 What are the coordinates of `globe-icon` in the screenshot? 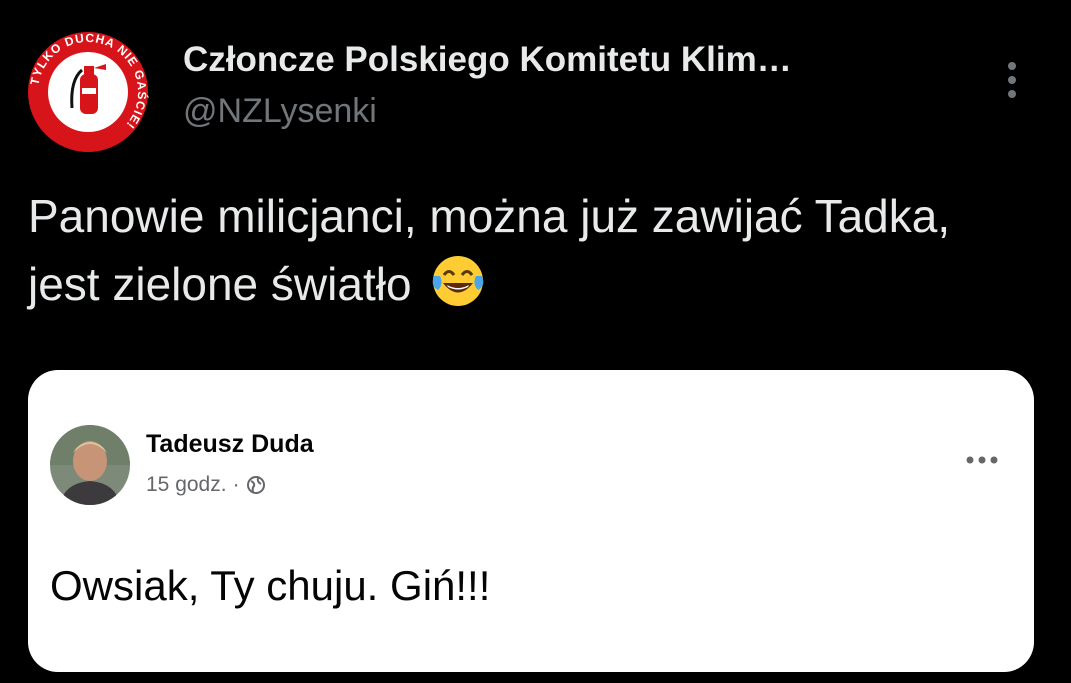 It's located at (255, 485).